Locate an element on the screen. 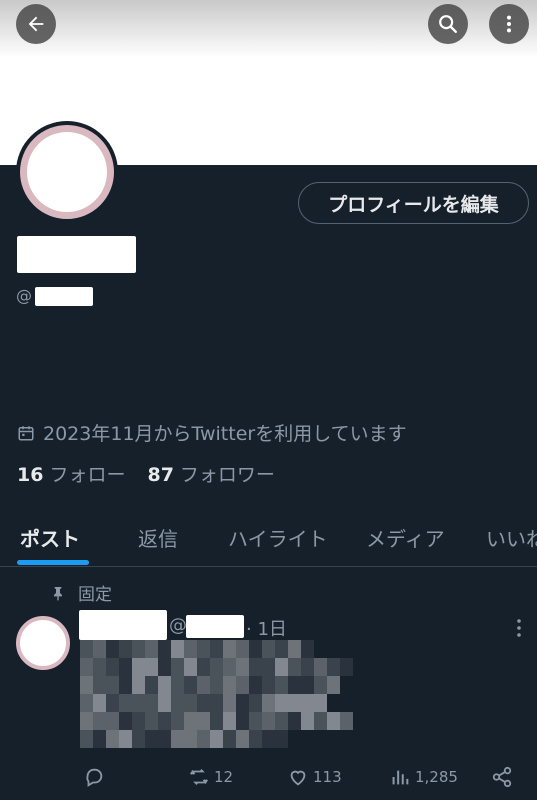  pin-icon is located at coordinates (58, 593).